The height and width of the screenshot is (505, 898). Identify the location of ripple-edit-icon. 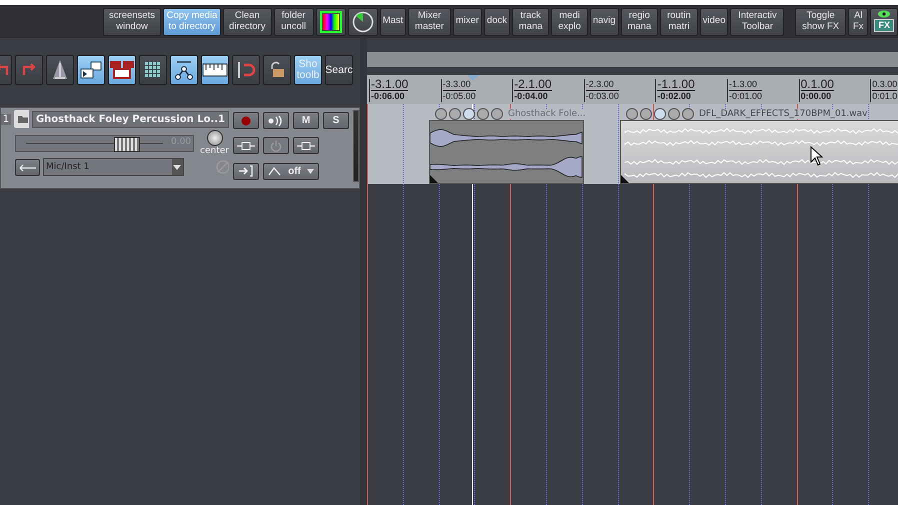
(91, 70).